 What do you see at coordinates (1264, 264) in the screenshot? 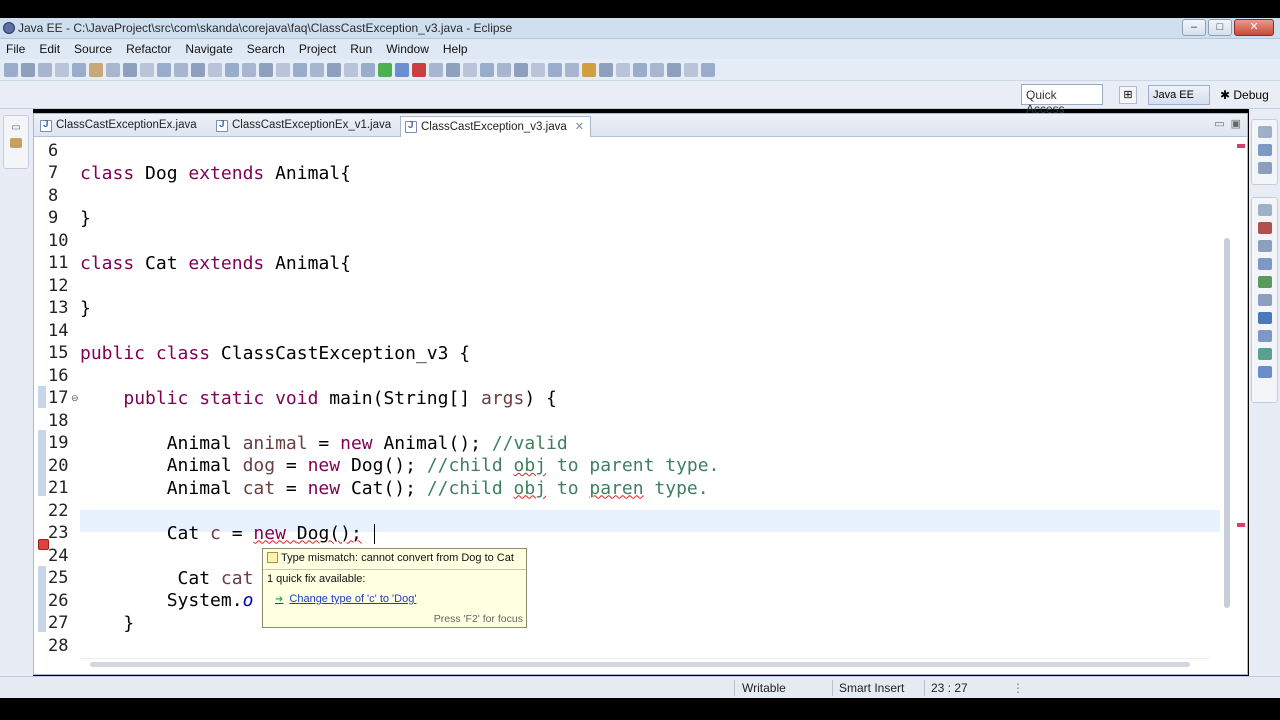
I see `servers-icon` at bounding box center [1264, 264].